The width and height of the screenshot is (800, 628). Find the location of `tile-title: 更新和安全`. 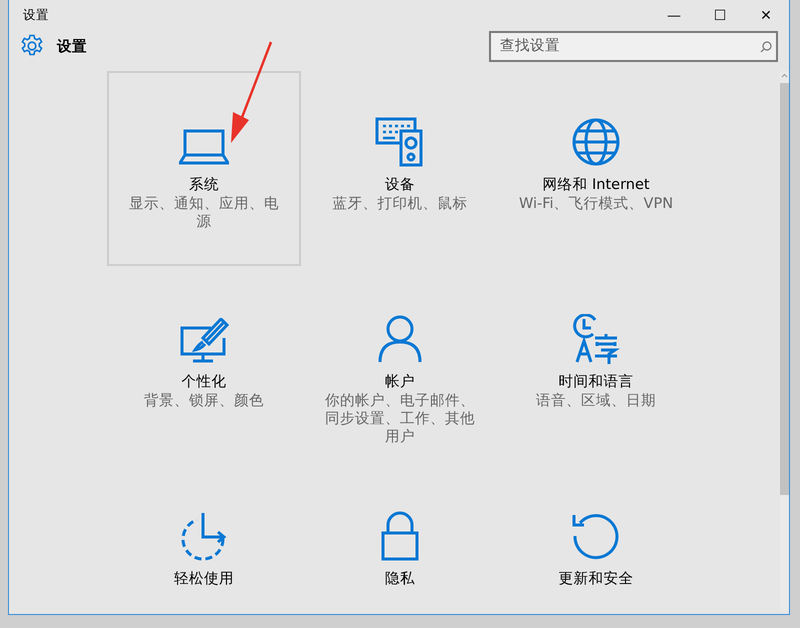

tile-title: 更新和安全 is located at coordinates (596, 579).